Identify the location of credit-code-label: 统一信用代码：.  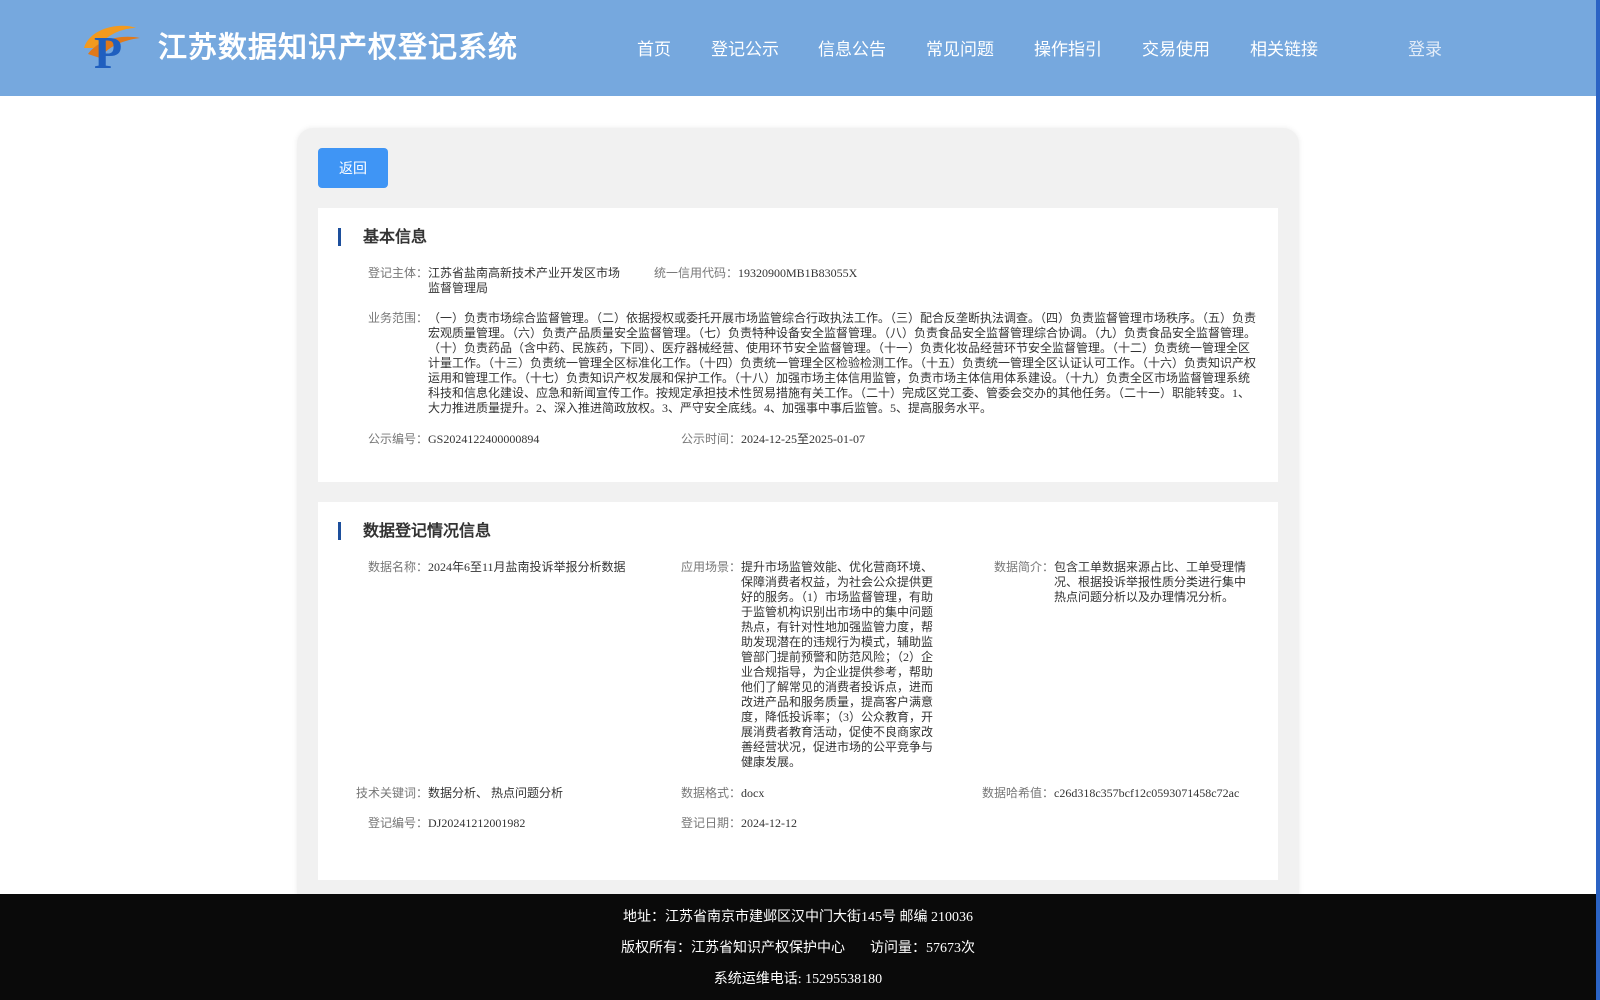
(695, 273).